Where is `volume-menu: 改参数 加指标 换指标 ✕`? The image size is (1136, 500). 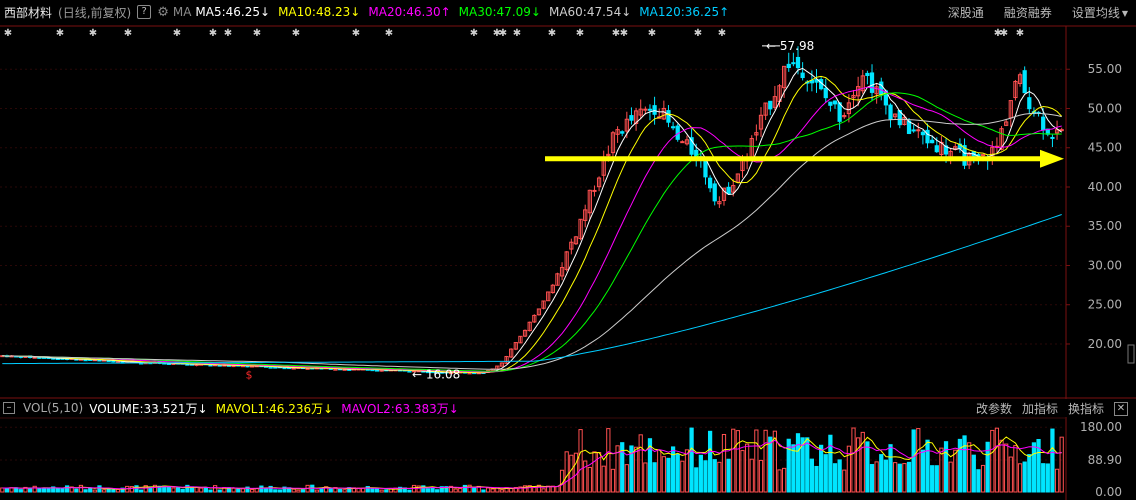 volume-menu: 改参数 加指标 换指标 ✕ is located at coordinates (1052, 408).